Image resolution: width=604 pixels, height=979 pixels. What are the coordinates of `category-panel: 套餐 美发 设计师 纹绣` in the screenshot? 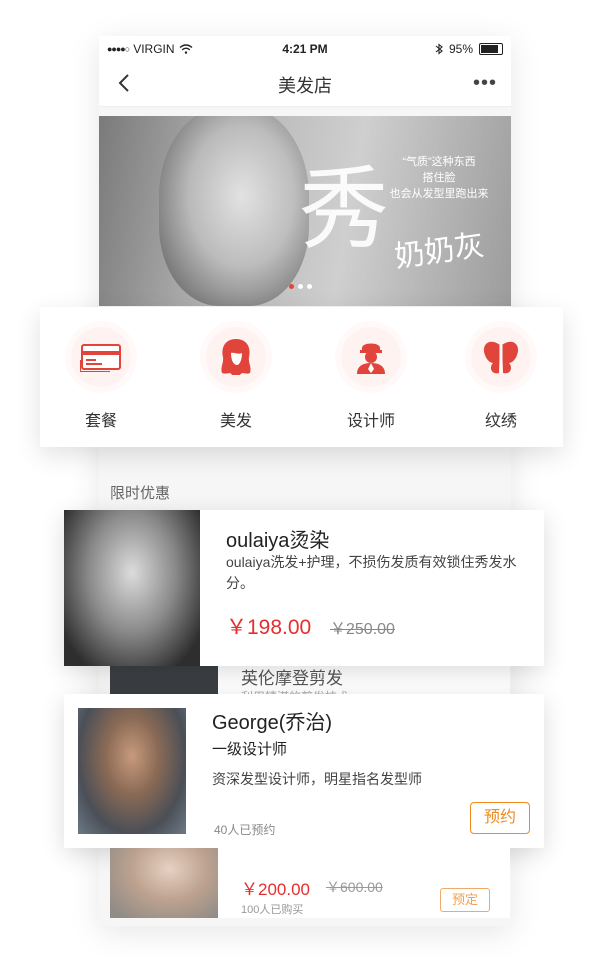 It's located at (301, 377).